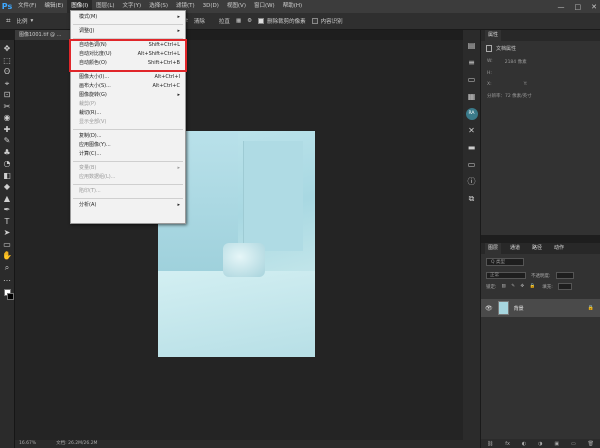 The width and height of the screenshot is (600, 448). I want to click on panel-shortcut-icon: RA, so click(471, 114).